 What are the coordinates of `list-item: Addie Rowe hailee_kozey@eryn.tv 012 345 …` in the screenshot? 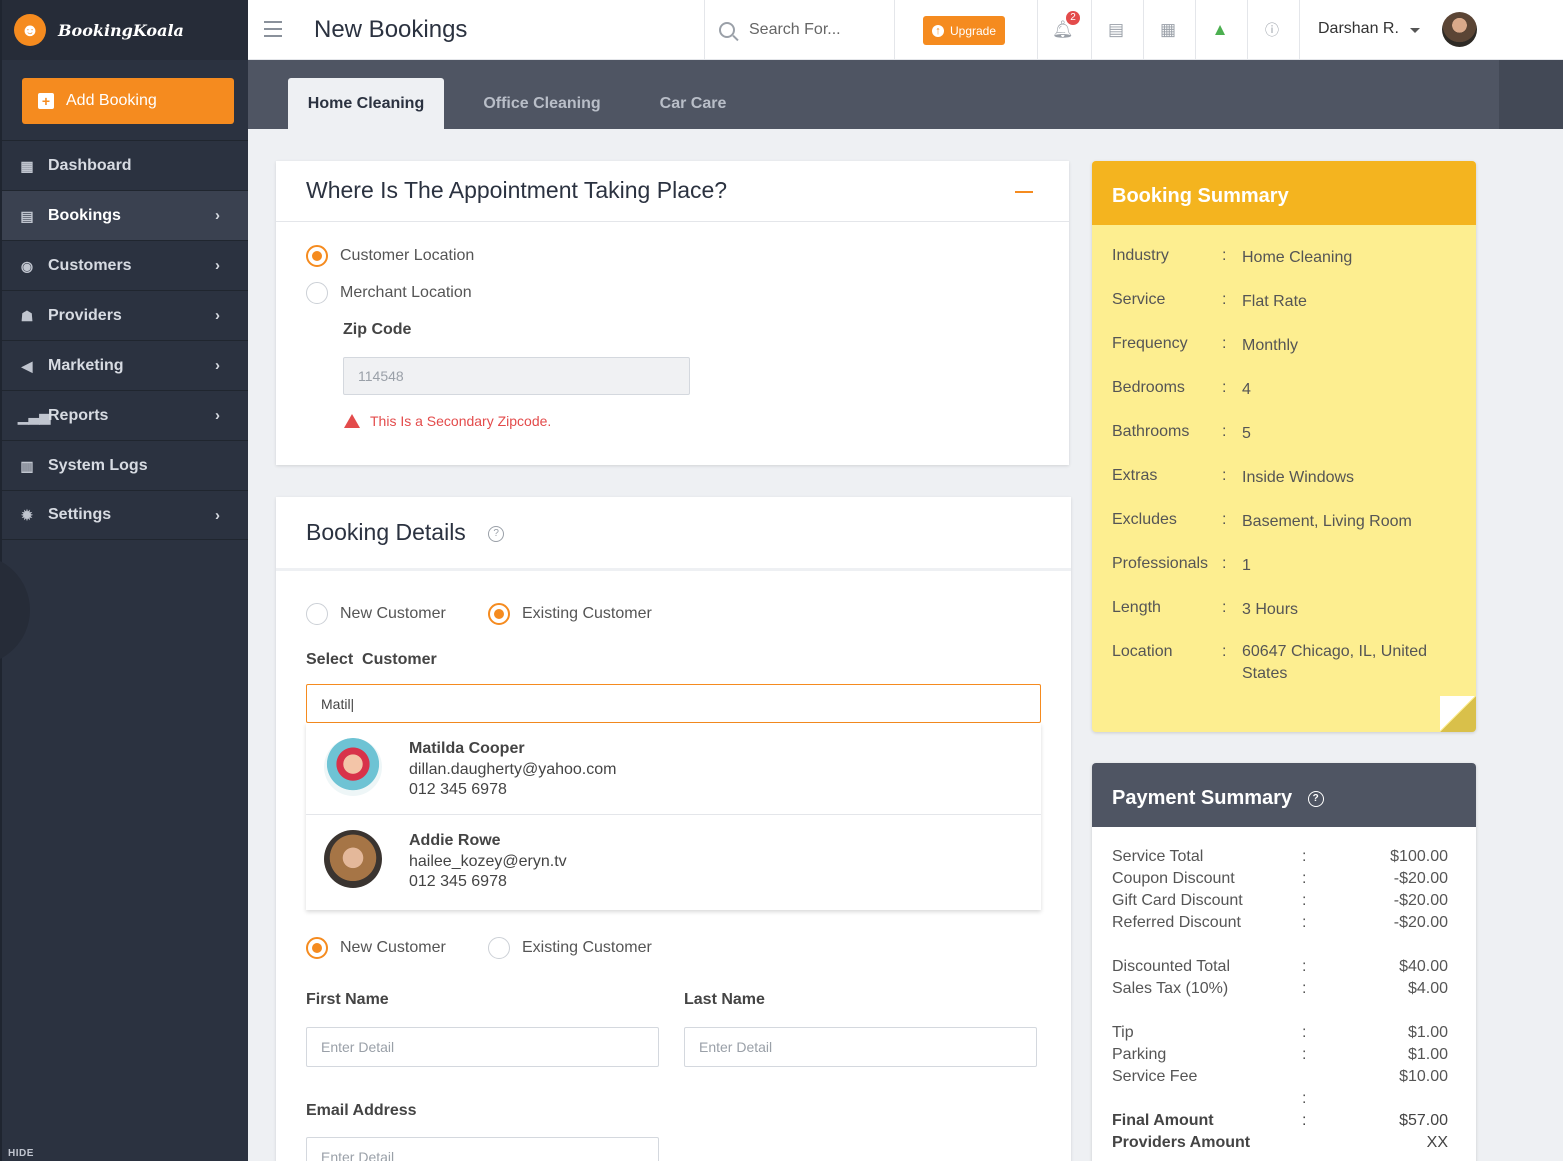 It's located at (673, 861).